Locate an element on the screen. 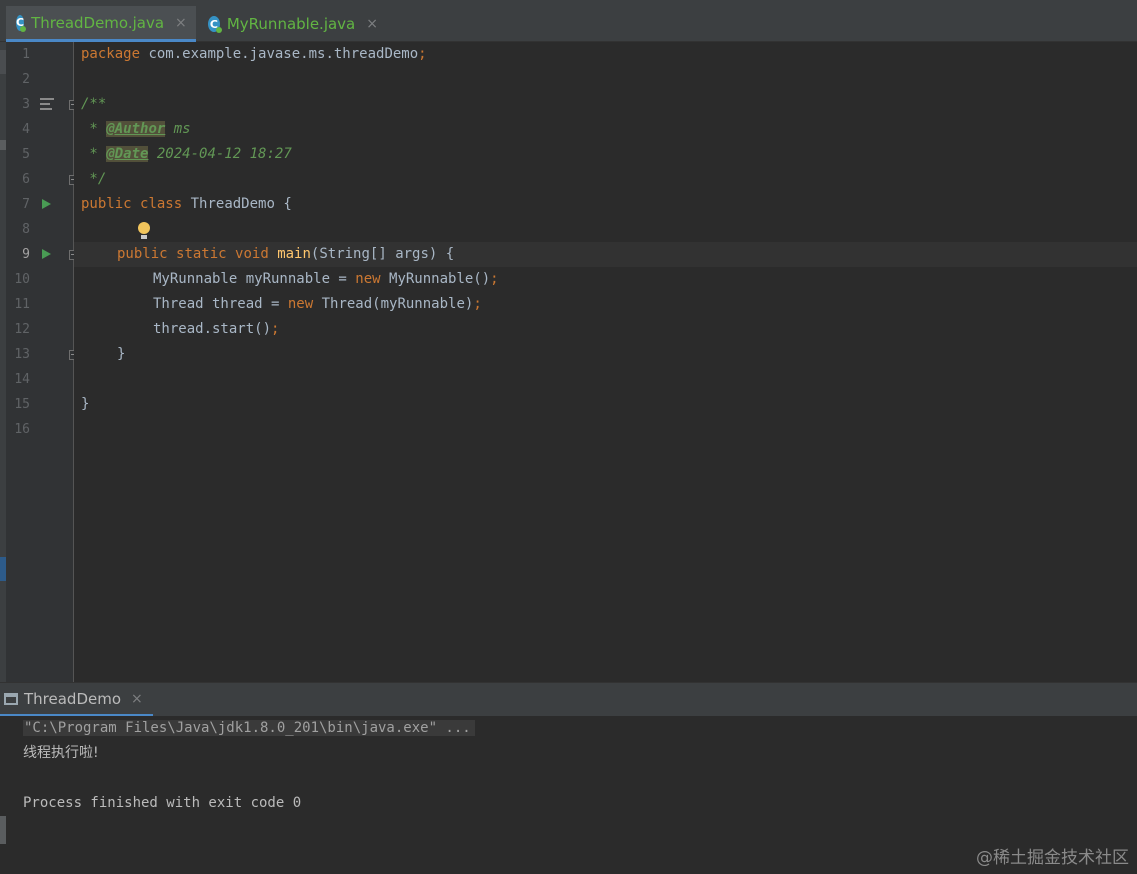  line-number-current: 9 is located at coordinates (26, 254).